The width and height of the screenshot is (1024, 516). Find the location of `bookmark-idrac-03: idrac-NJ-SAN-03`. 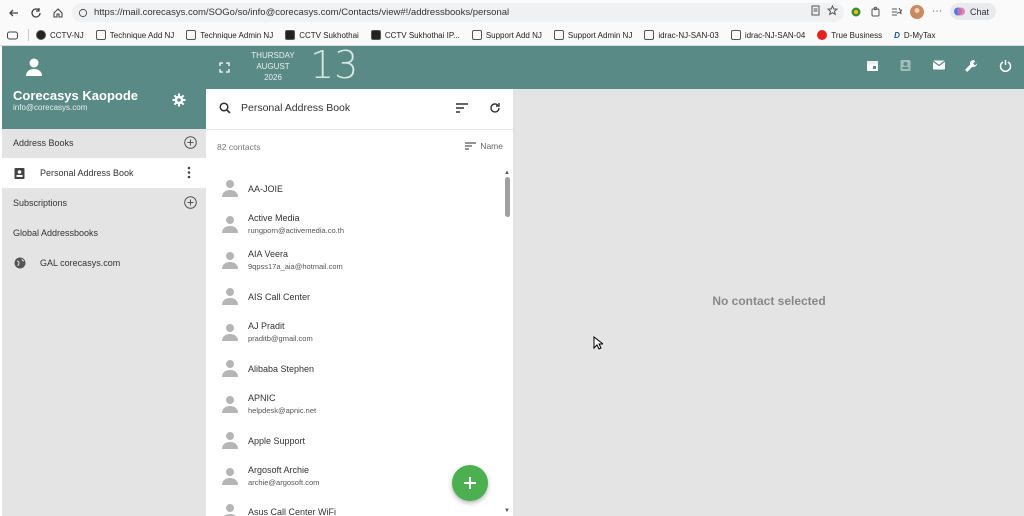

bookmark-idrac-03: idrac-NJ-SAN-03 is located at coordinates (681, 35).